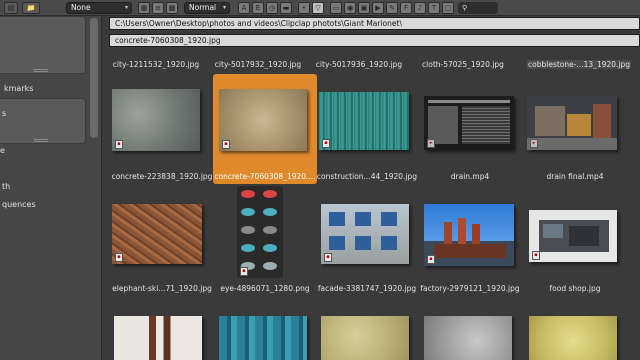 This screenshot has width=640, height=360. I want to click on file-item: ▪ elephant-ski...71_1920.jpg, so click(162, 244).